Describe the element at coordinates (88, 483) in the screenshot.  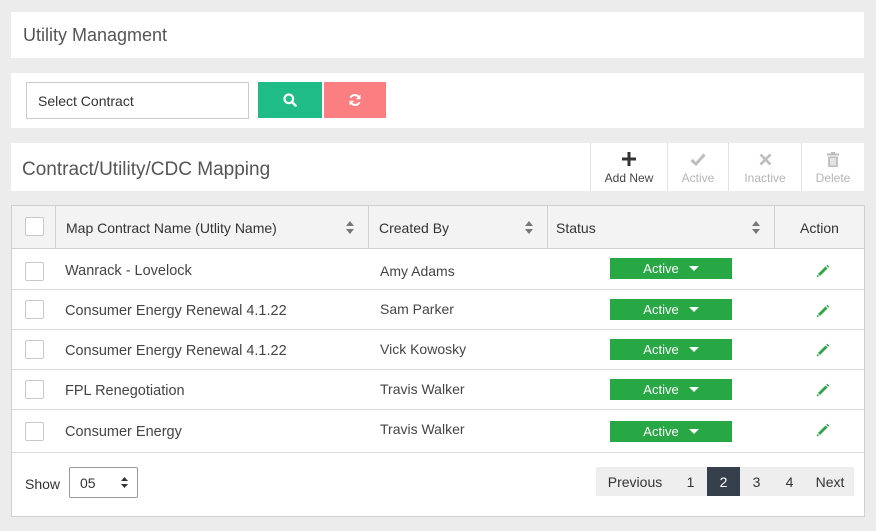
I see `page-size-value: 05` at that location.